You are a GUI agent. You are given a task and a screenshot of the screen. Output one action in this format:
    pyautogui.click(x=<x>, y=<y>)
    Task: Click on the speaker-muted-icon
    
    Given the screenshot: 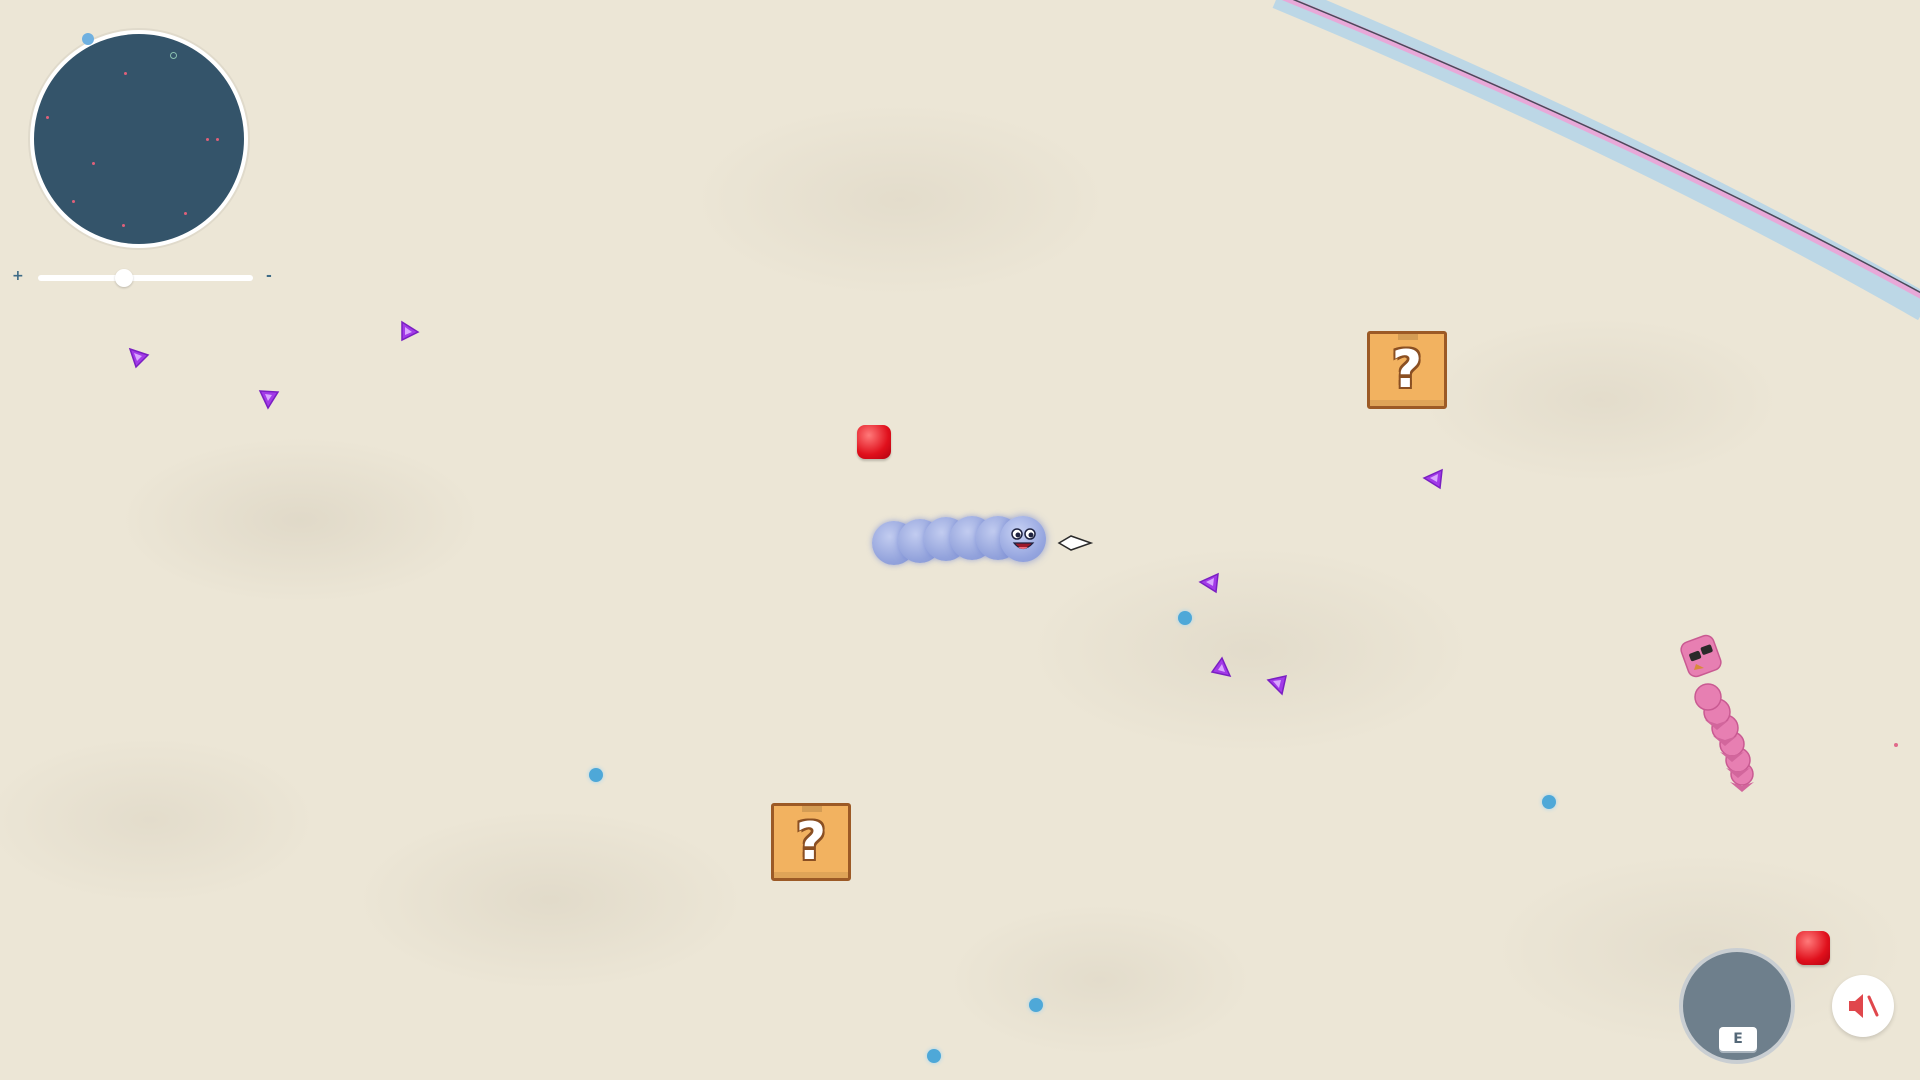 What is the action you would take?
    pyautogui.click(x=1864, y=1006)
    